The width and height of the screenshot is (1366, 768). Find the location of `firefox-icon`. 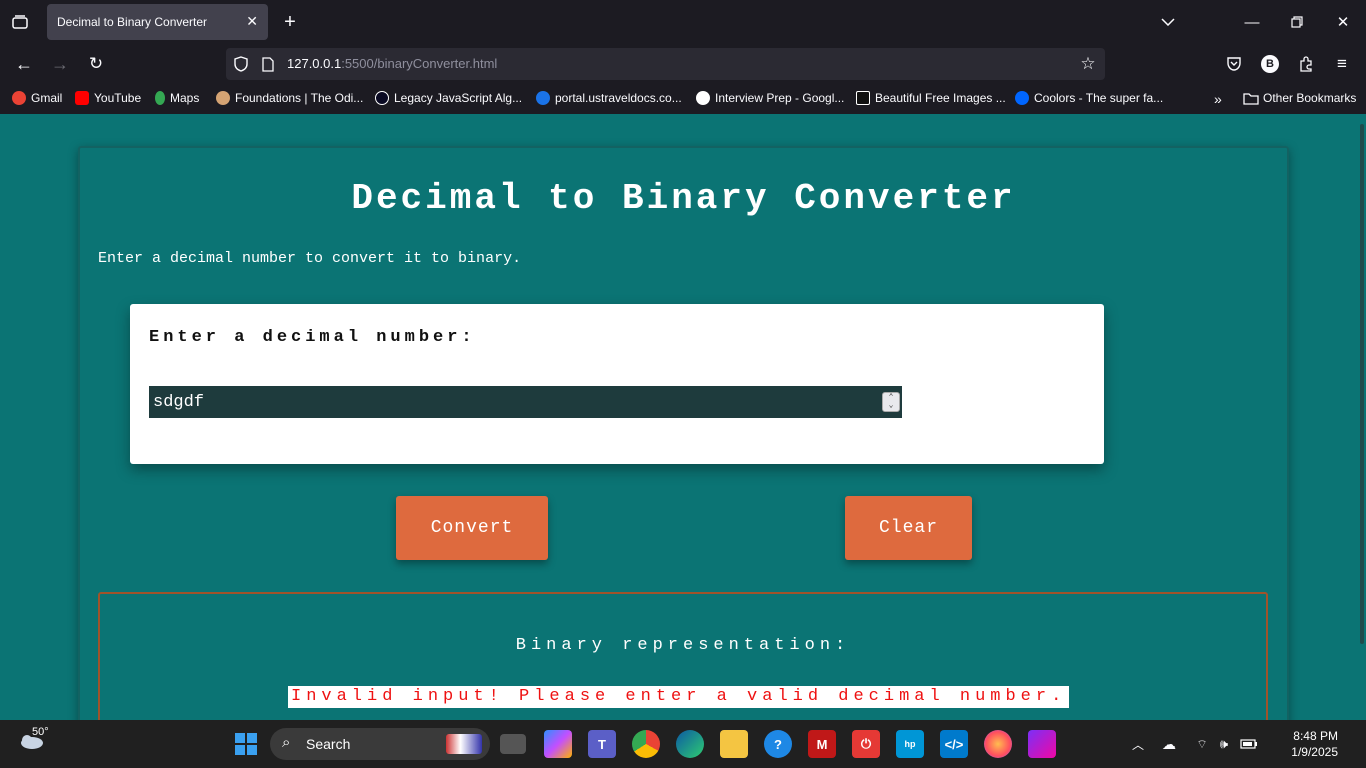

firefox-icon is located at coordinates (998, 744).